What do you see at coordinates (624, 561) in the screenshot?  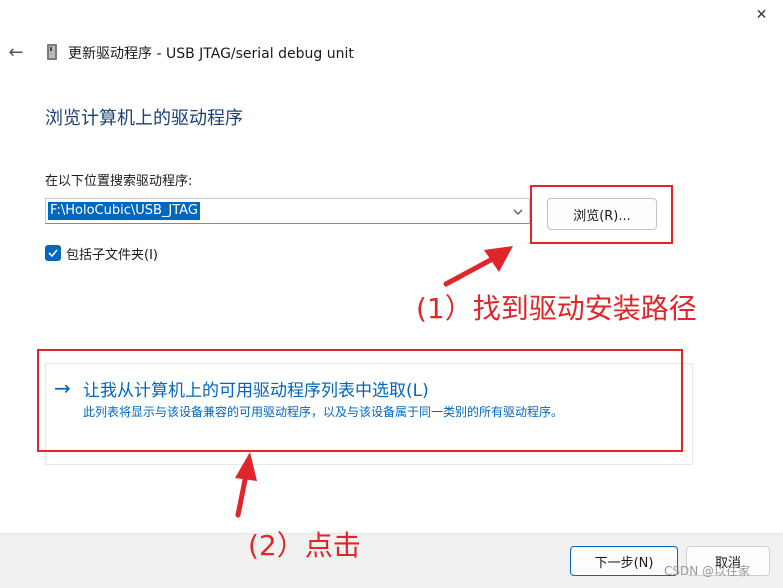 I see `next-button: 下一步(N)` at bounding box center [624, 561].